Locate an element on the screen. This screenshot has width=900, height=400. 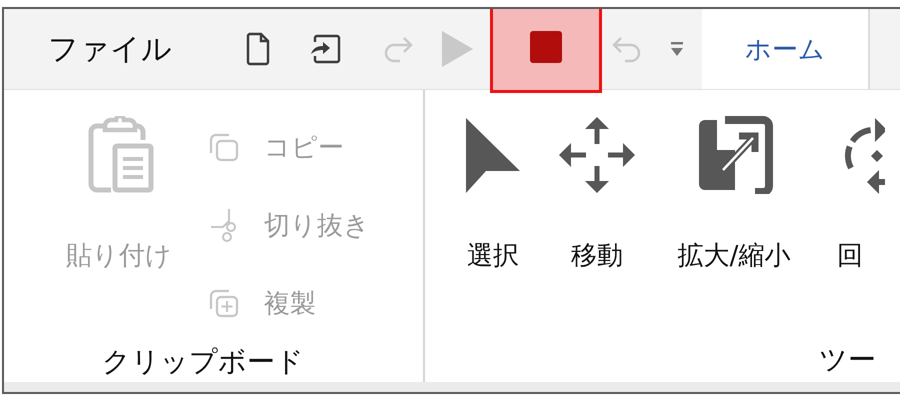
item-label: 複製 is located at coordinates (290, 304).